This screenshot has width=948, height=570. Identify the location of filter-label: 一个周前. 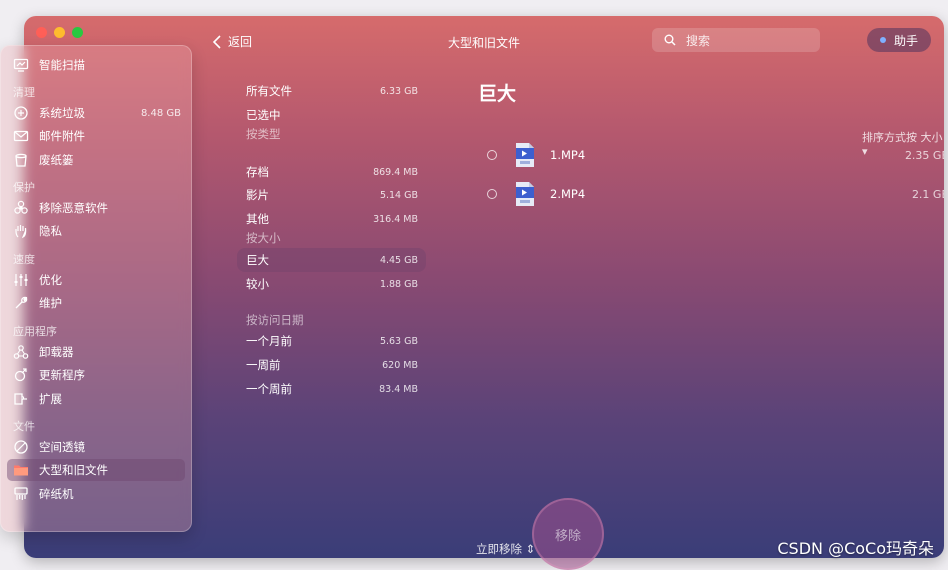
(269, 389).